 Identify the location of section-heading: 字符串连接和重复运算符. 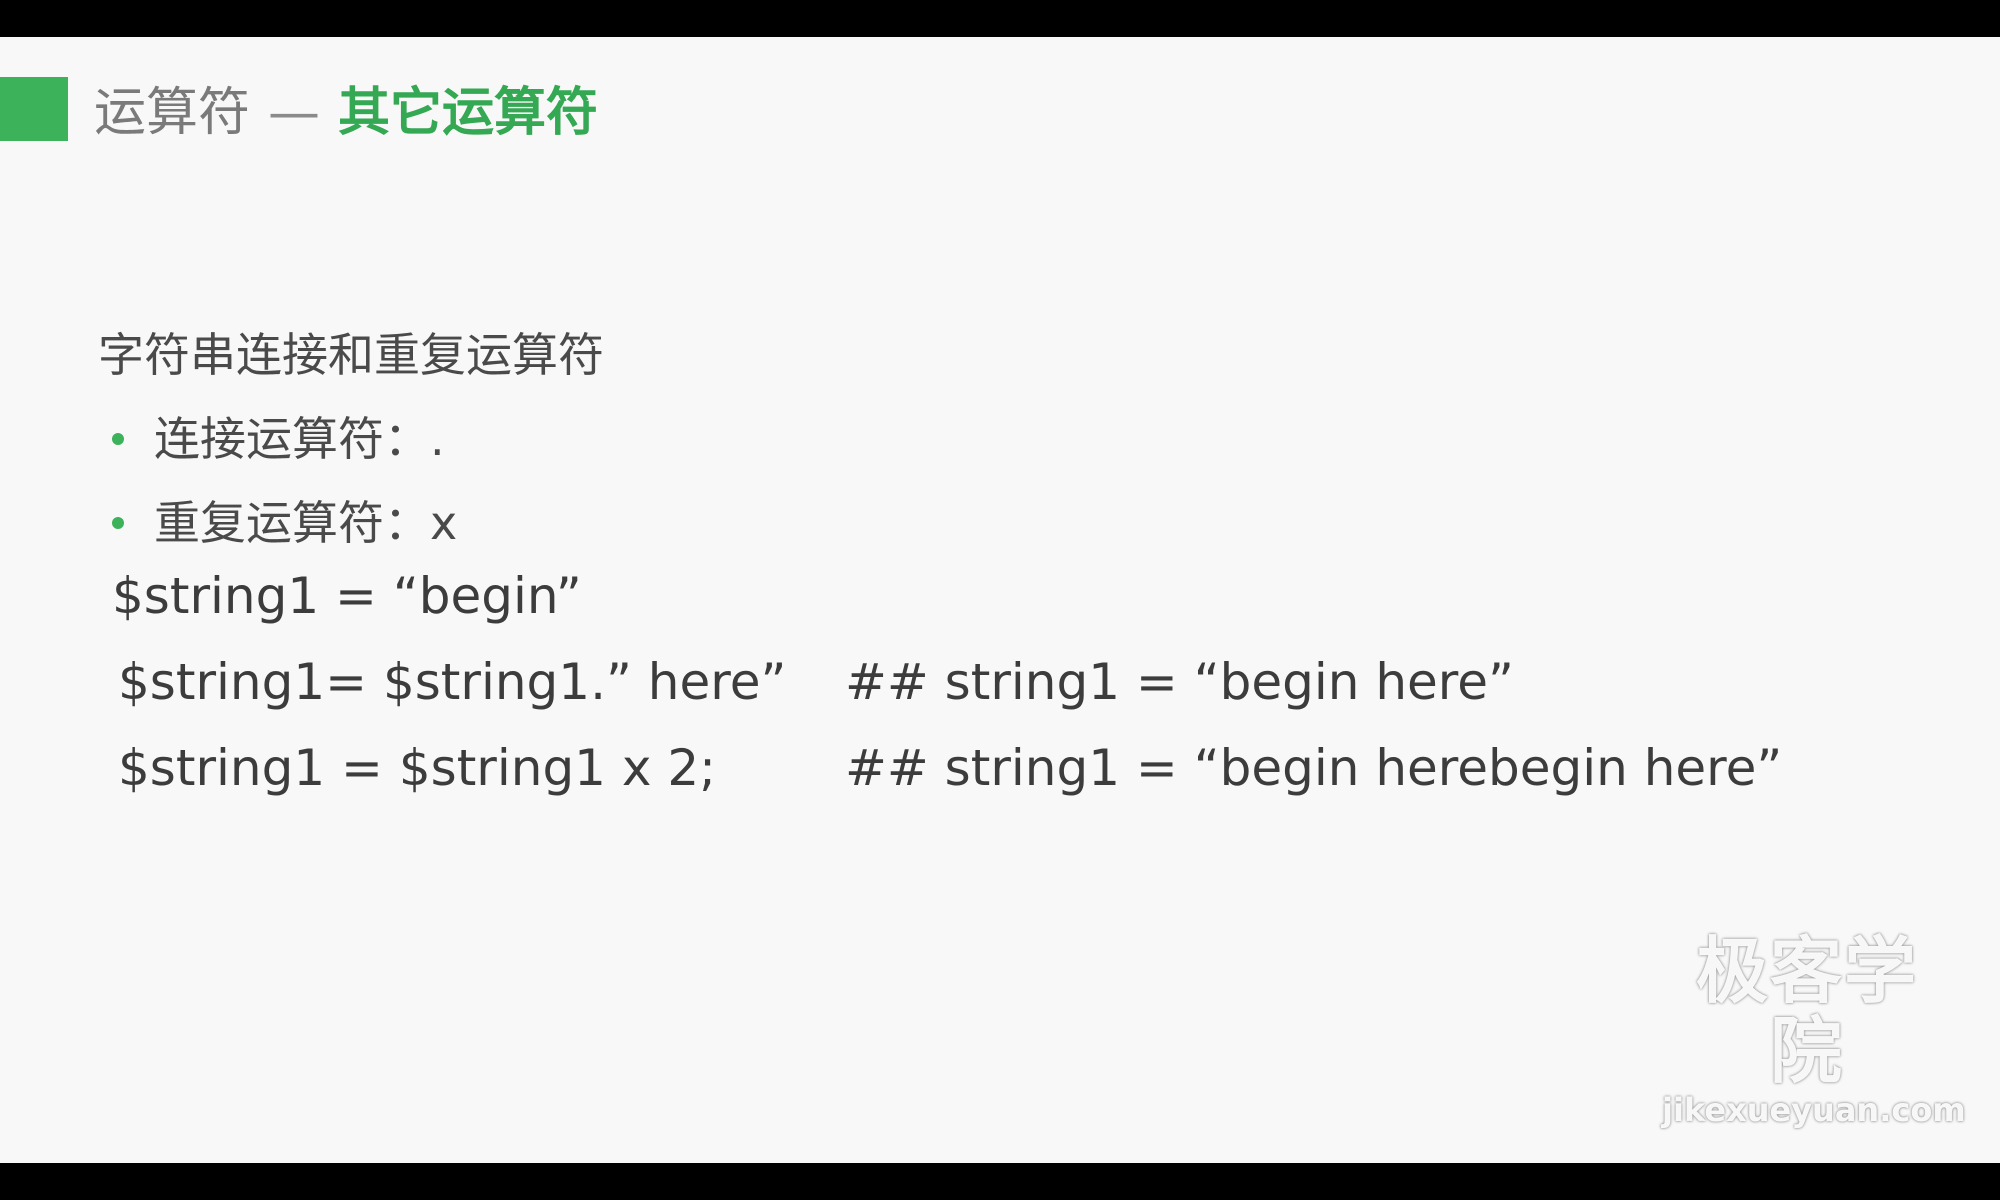
(351, 355).